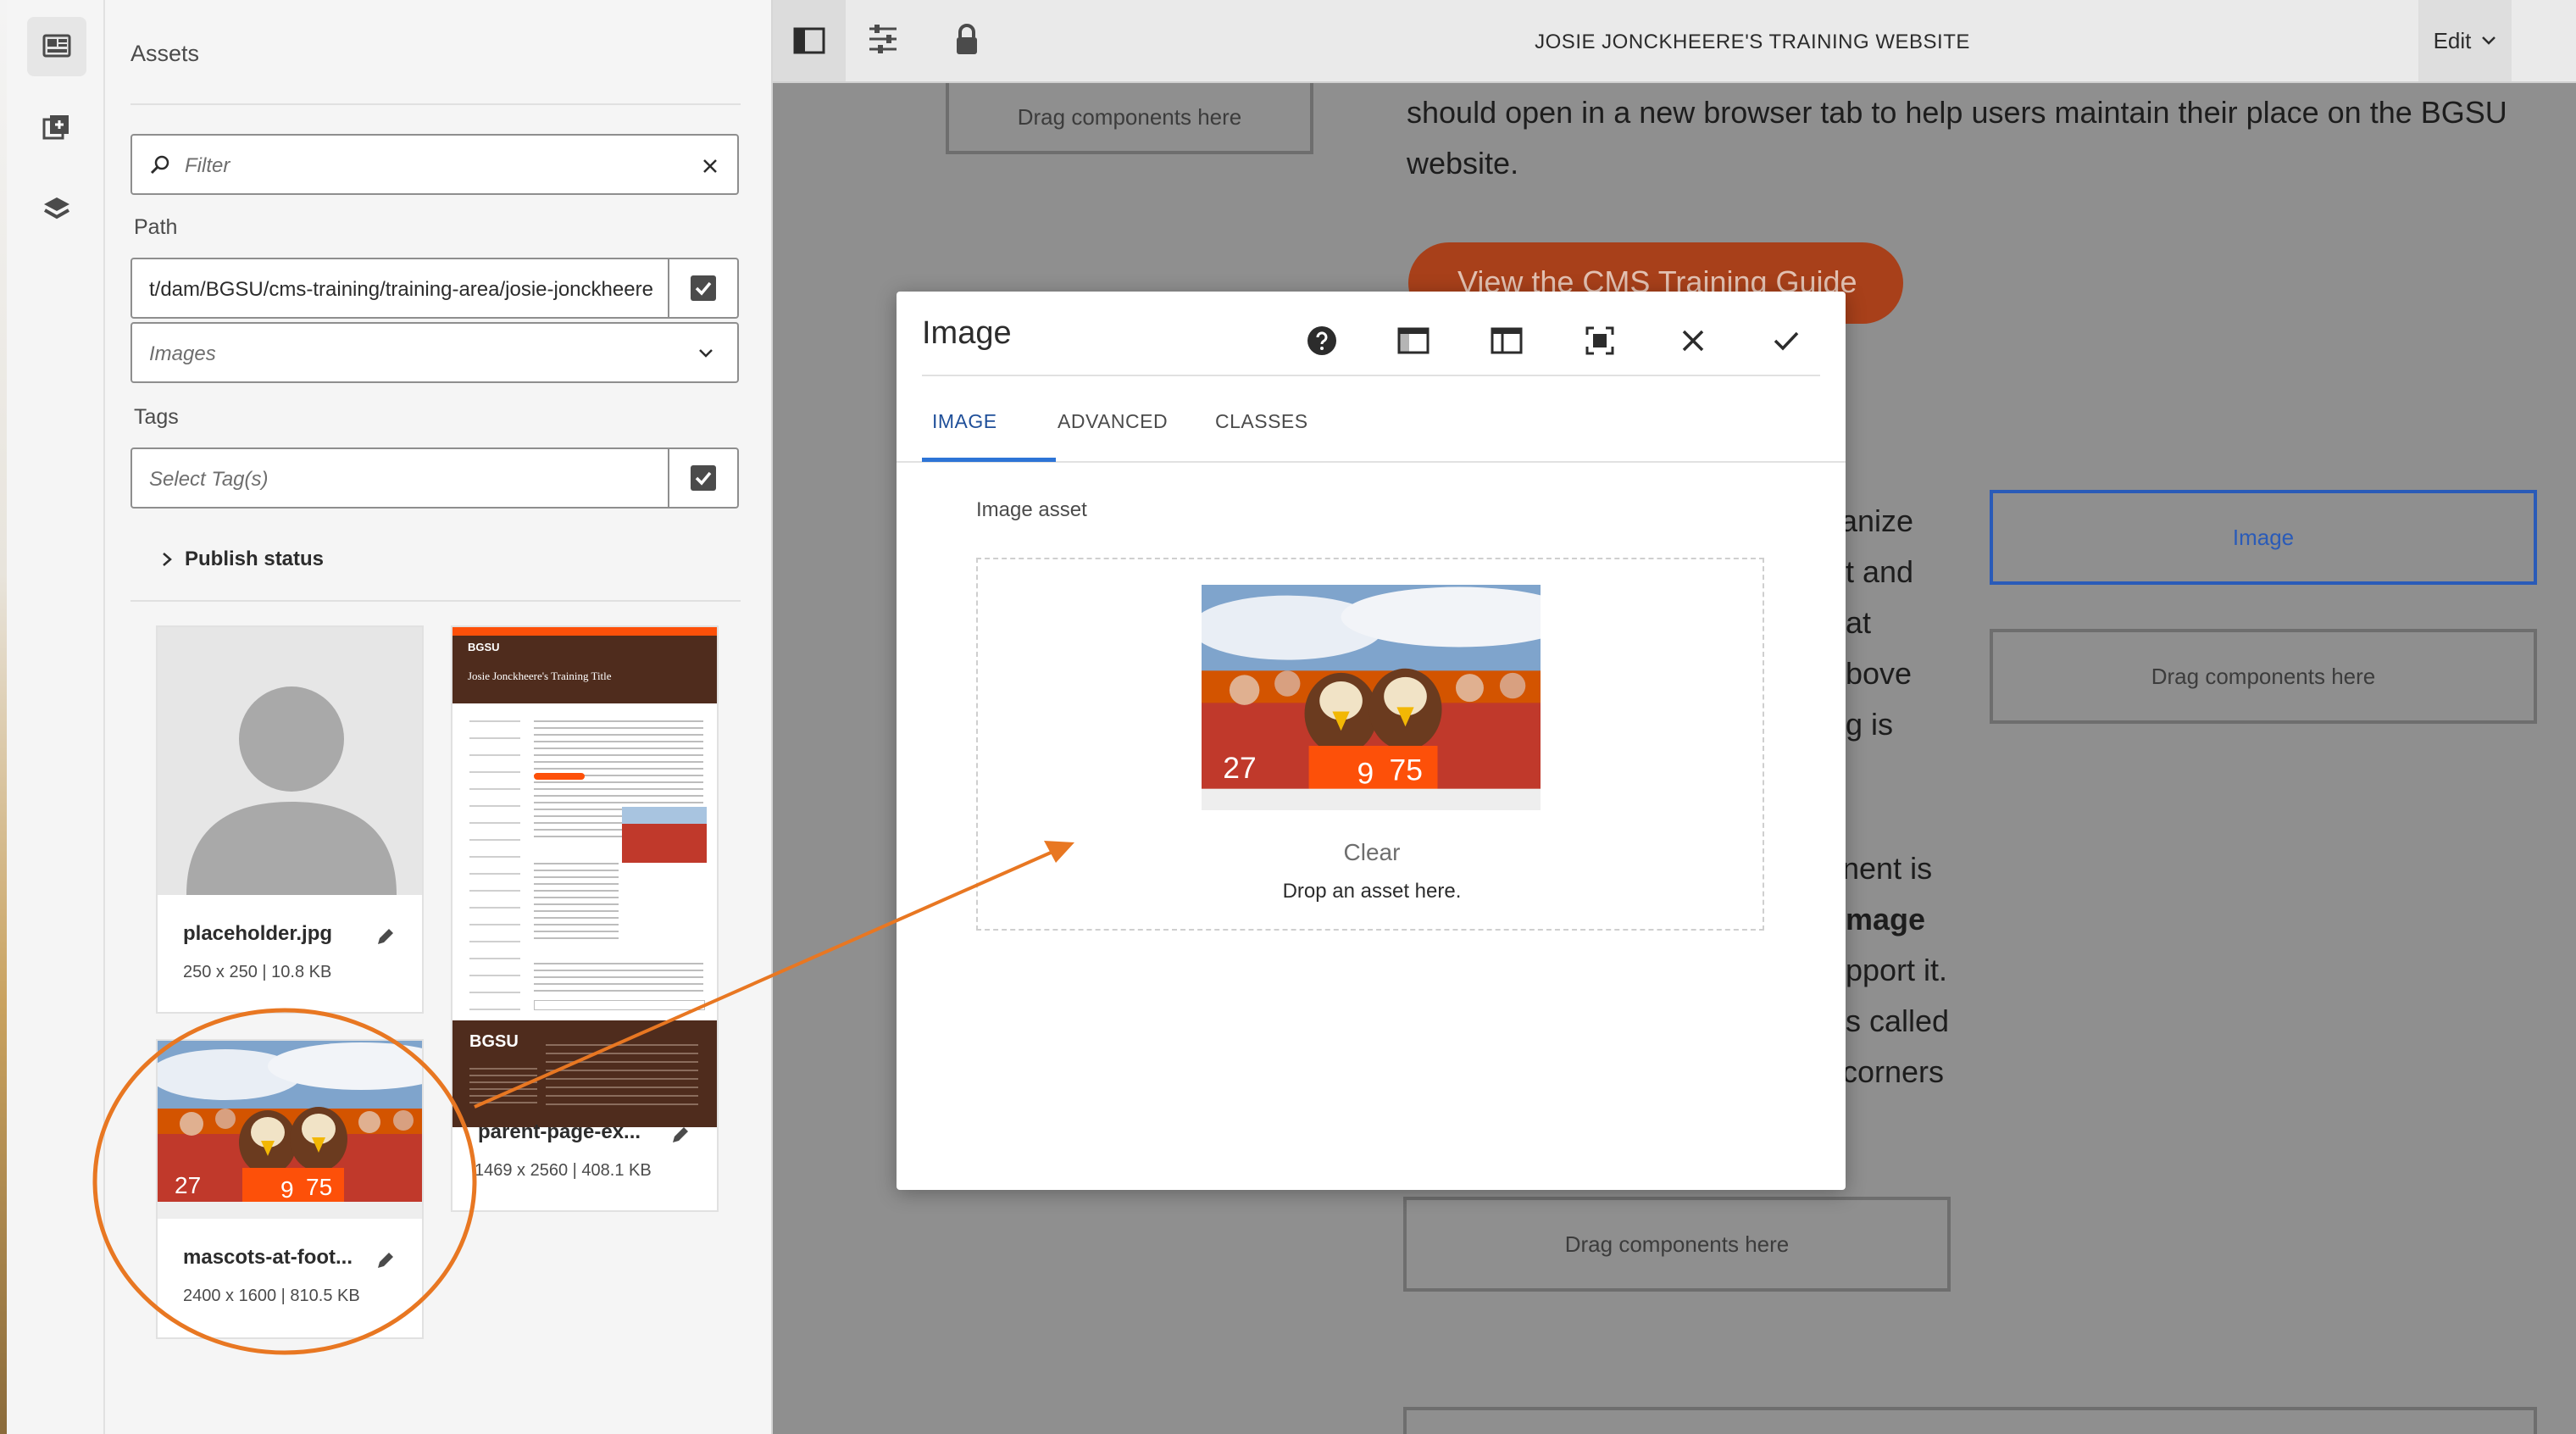 This screenshot has height=1434, width=2576. What do you see at coordinates (763, 980) in the screenshot?
I see `annotation-arrow` at bounding box center [763, 980].